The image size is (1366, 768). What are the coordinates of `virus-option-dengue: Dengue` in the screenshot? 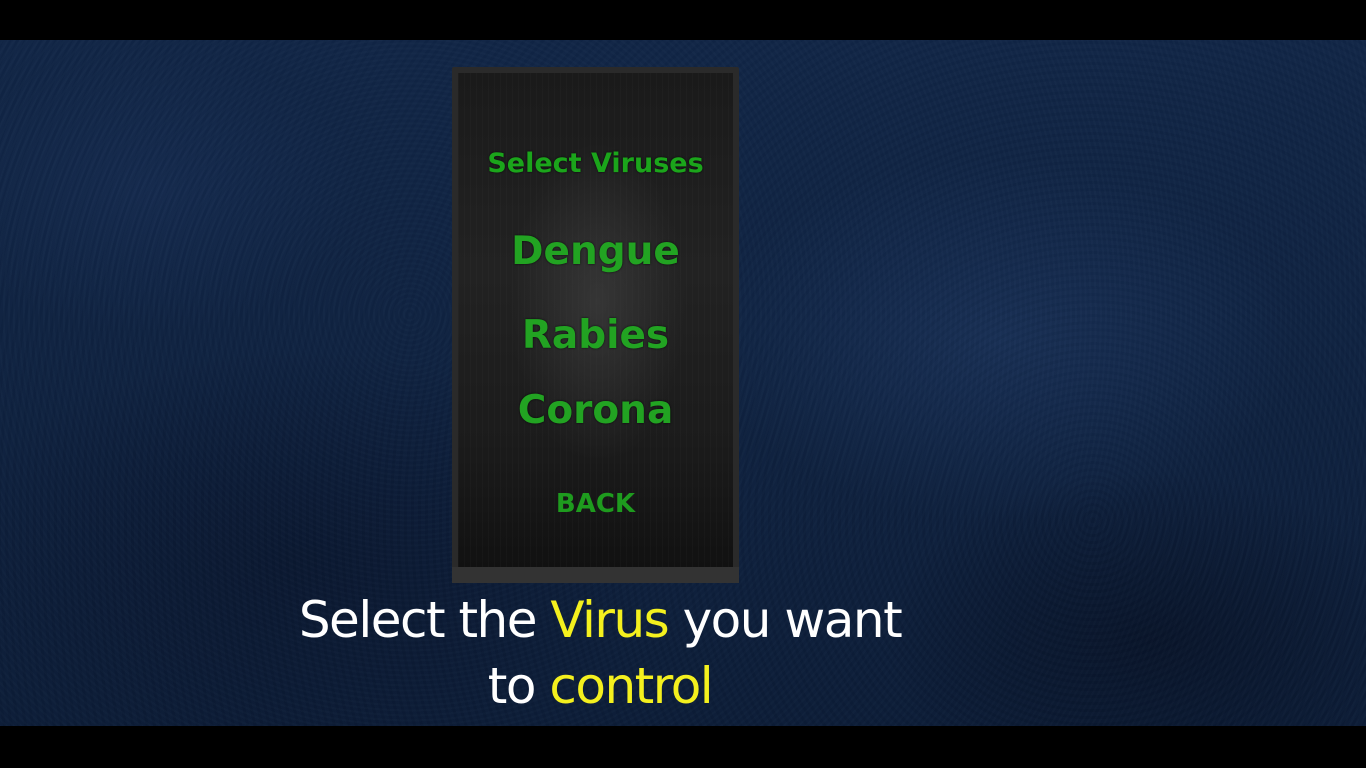 It's located at (595, 251).